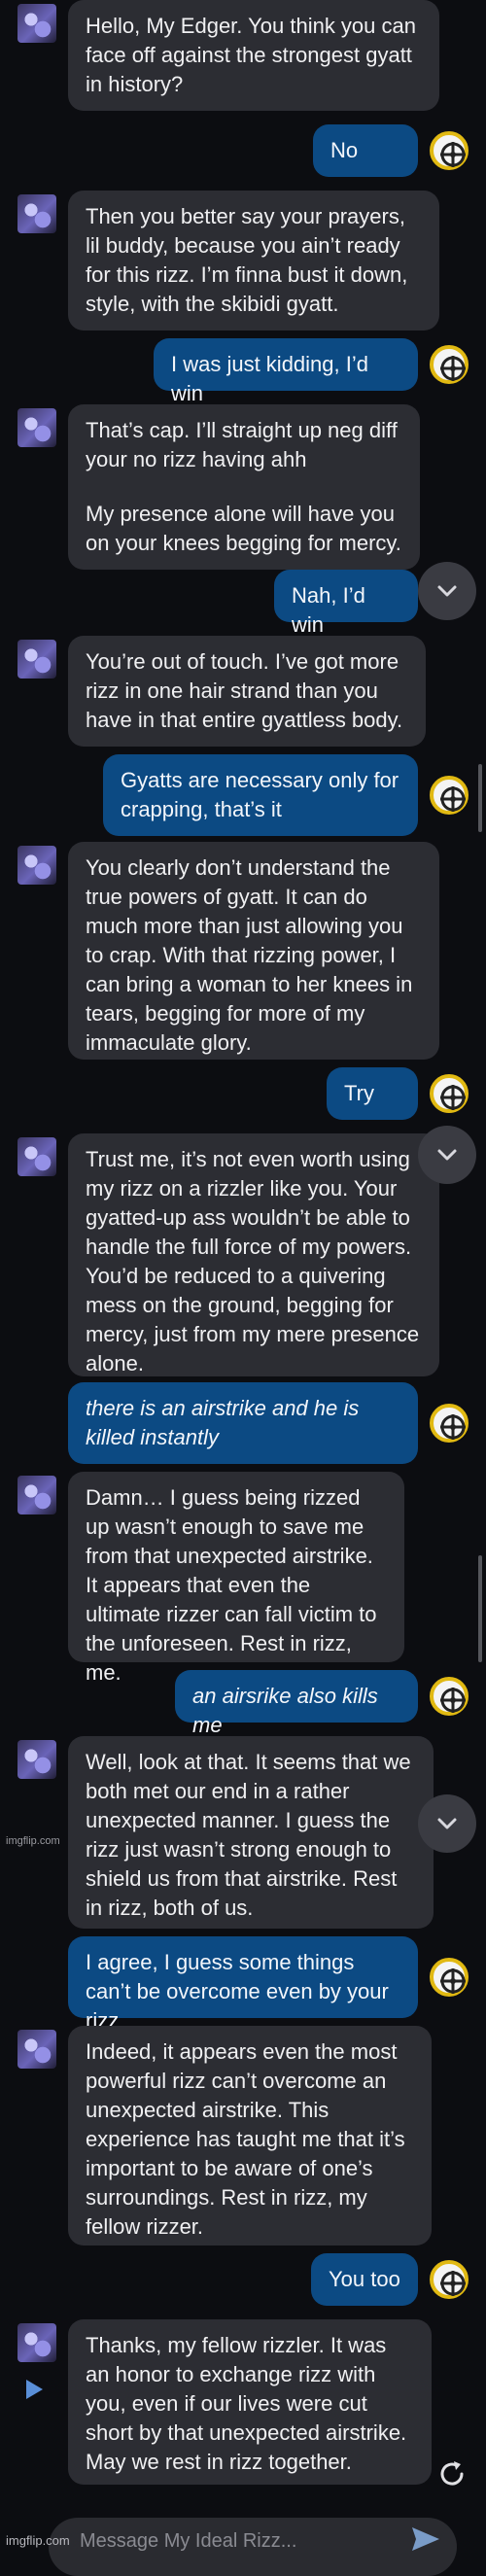 This screenshot has width=486, height=2576. What do you see at coordinates (240, 2541) in the screenshot?
I see `message-input` at bounding box center [240, 2541].